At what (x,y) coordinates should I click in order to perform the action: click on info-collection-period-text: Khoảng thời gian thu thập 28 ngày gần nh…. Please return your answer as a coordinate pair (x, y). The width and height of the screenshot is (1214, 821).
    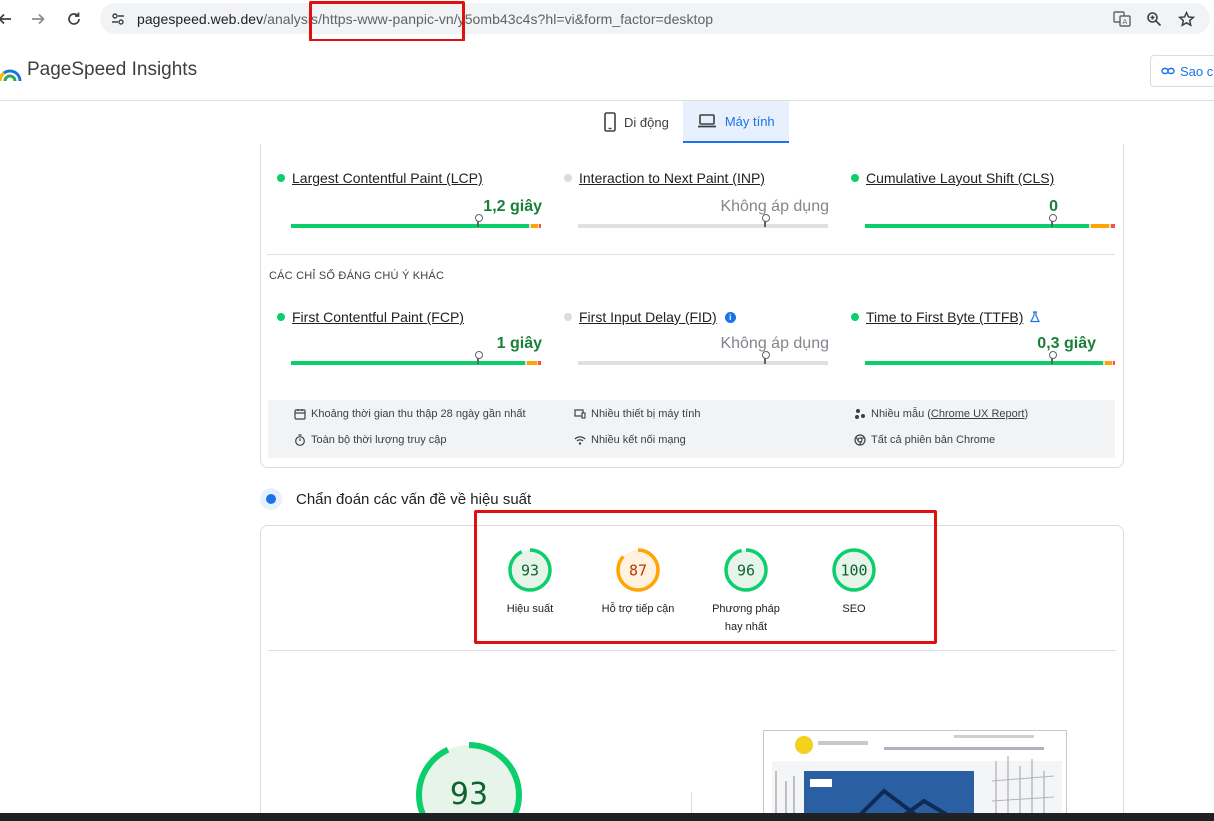
    Looking at the image, I should click on (418, 414).